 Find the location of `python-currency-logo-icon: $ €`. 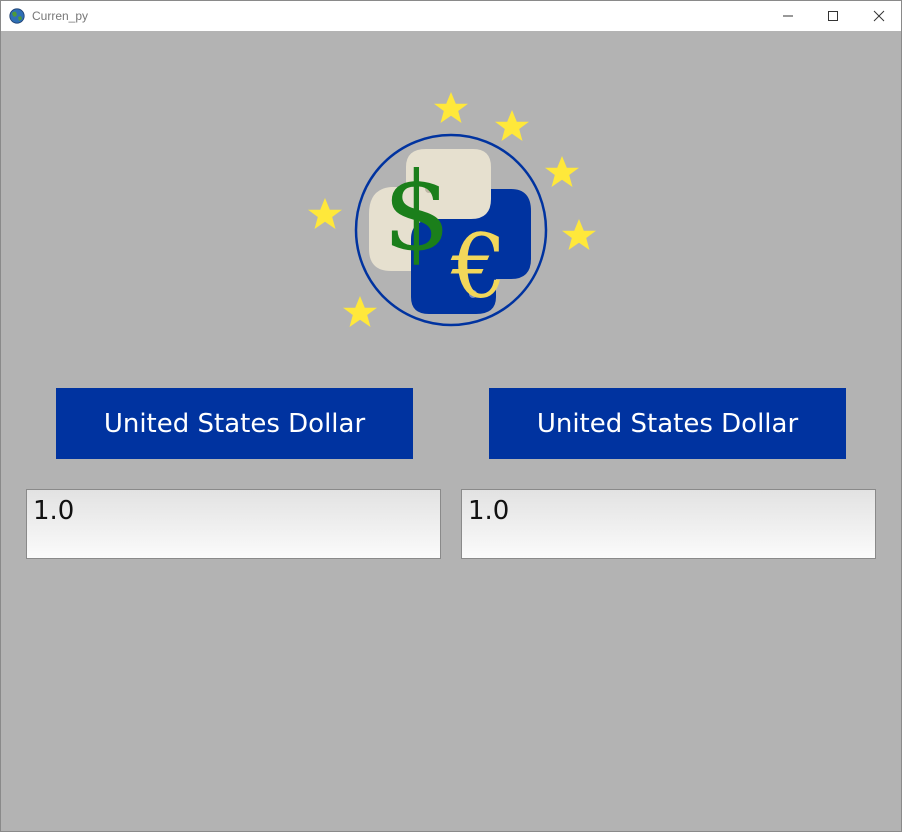

python-currency-logo-icon: $ € is located at coordinates (452, 209).